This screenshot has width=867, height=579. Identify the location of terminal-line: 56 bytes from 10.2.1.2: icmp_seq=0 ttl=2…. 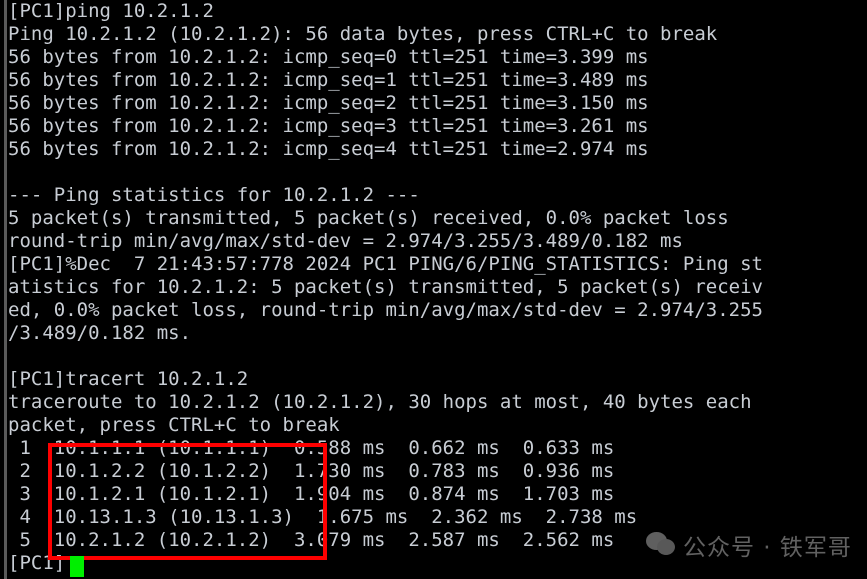
(328, 57).